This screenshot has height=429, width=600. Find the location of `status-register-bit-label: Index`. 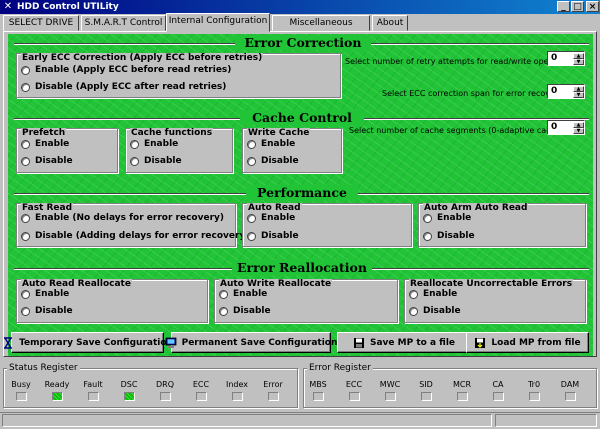

status-register-bit-label: Index is located at coordinates (237, 384).